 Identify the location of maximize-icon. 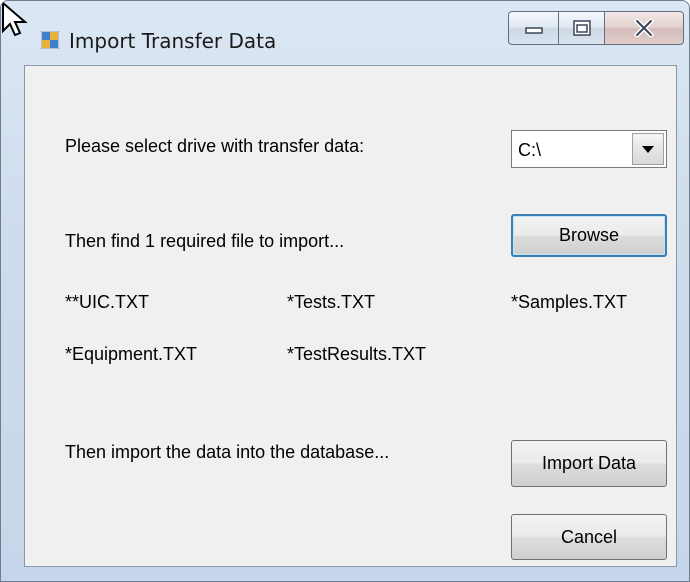
(581, 28).